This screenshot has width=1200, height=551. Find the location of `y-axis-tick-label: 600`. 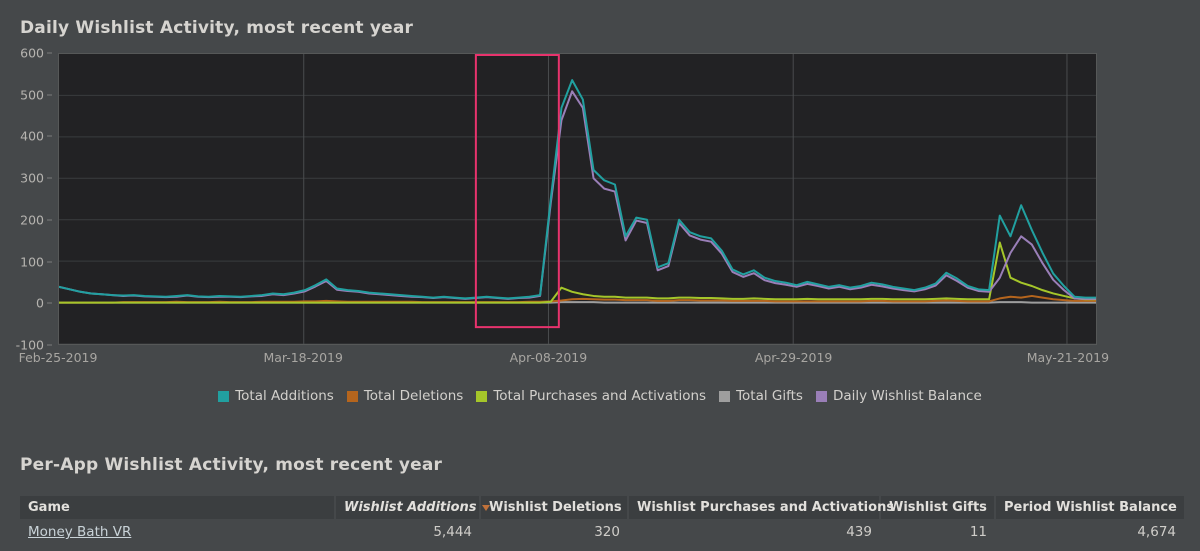

y-axis-tick-label: 600 is located at coordinates (32, 53).